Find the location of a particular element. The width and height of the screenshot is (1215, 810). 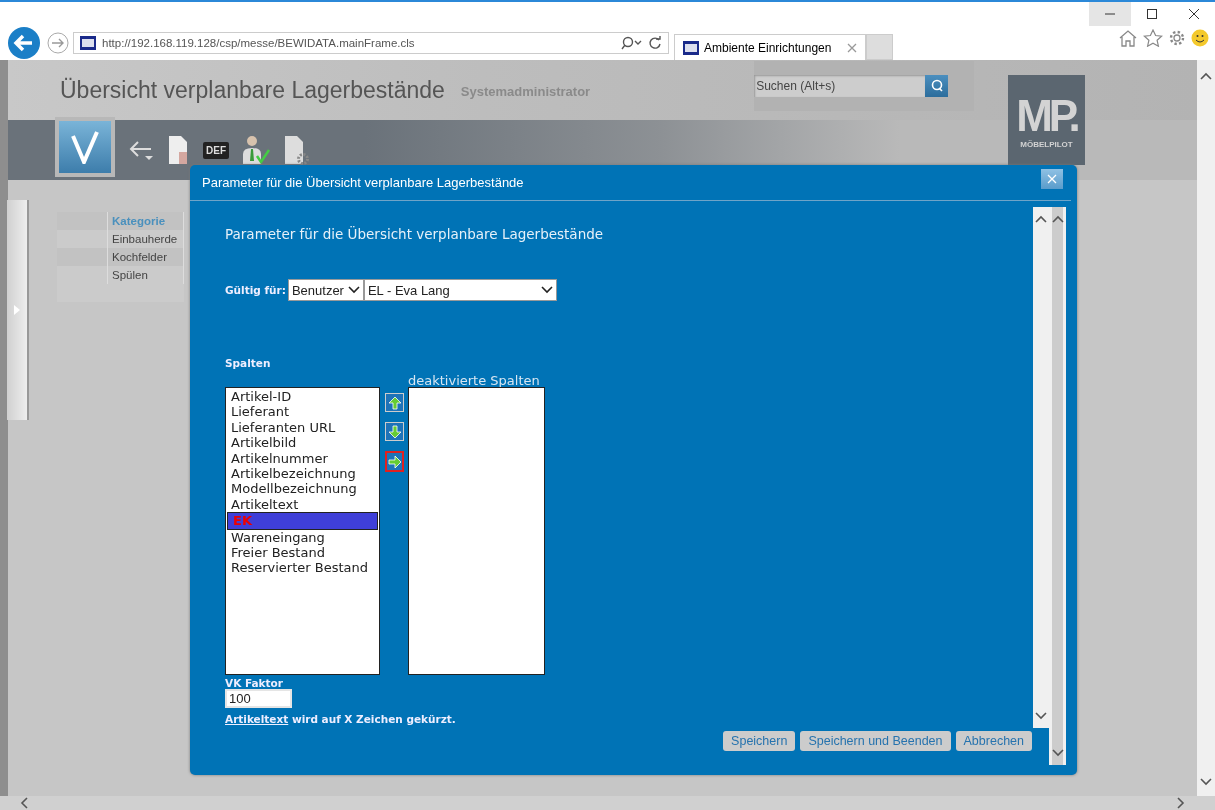

input-field: 100 is located at coordinates (258, 698).